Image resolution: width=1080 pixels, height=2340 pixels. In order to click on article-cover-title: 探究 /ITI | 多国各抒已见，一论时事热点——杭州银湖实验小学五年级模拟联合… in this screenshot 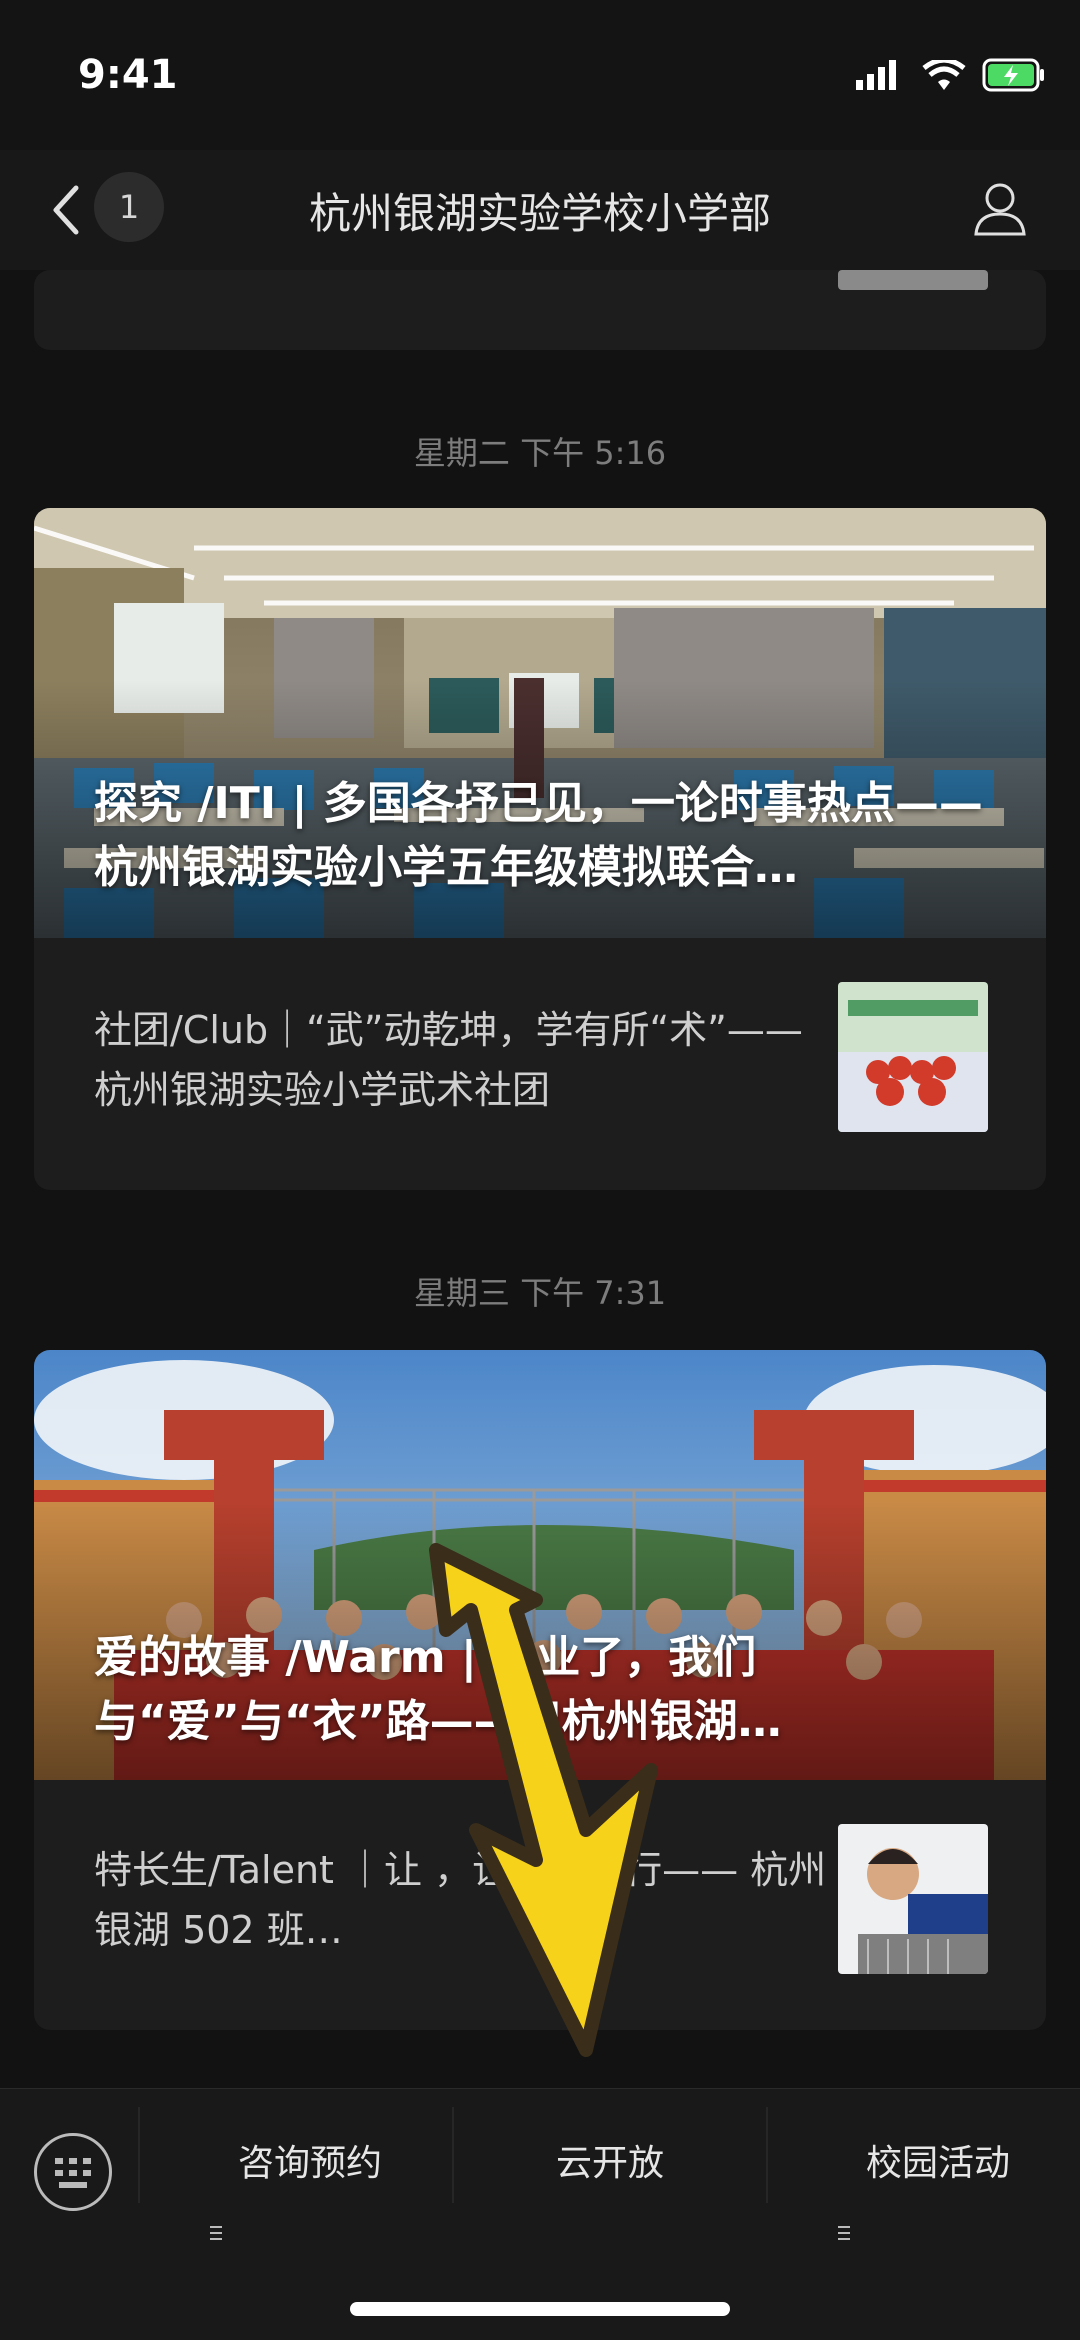, I will do `click(538, 835)`.